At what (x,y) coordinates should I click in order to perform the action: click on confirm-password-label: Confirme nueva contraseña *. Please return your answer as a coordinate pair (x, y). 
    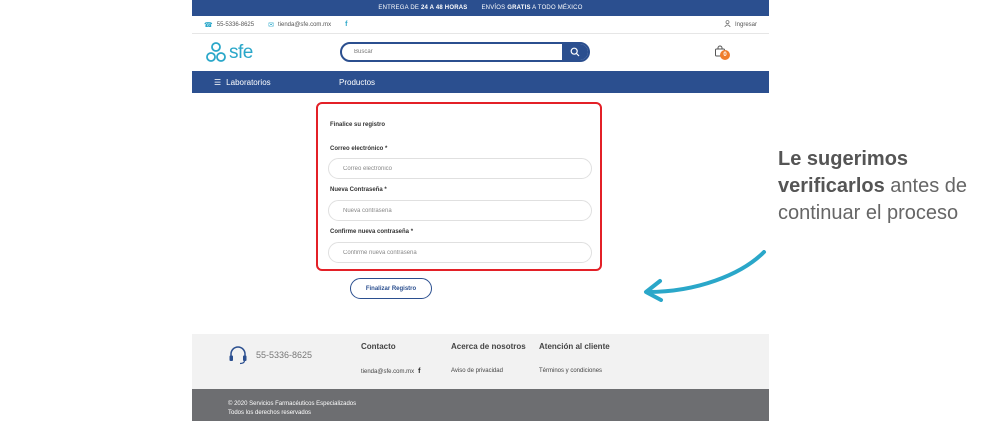
    Looking at the image, I should click on (372, 232).